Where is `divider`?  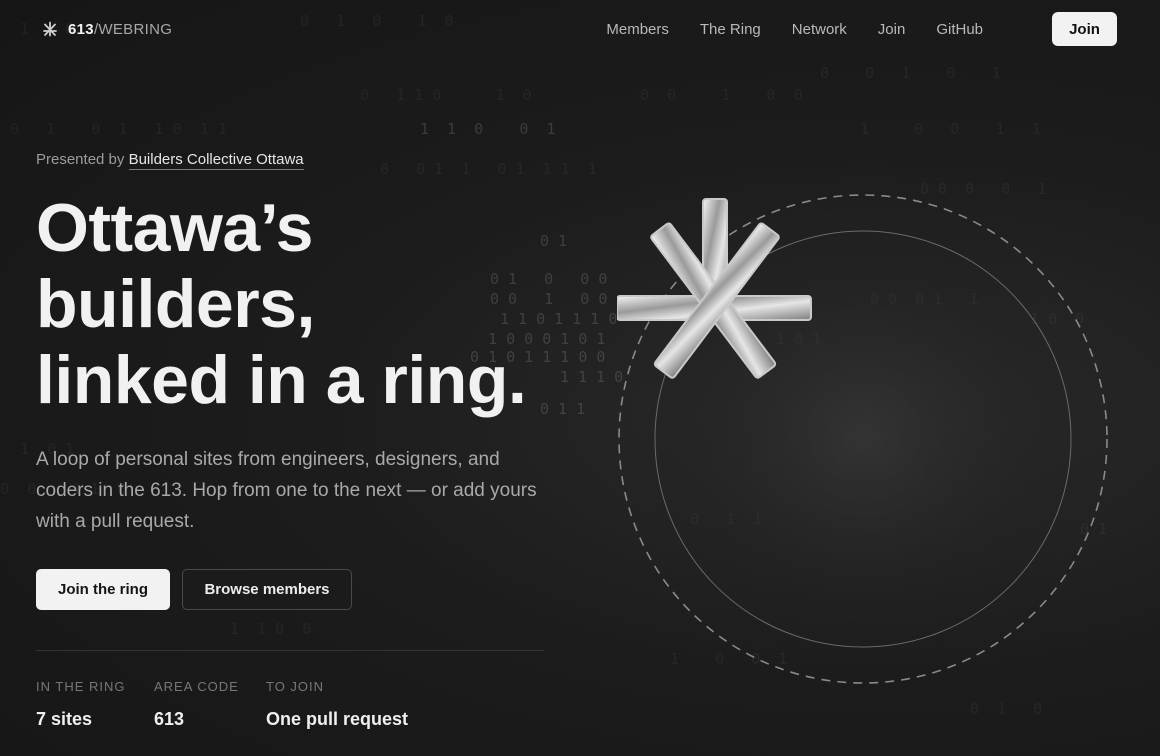 divider is located at coordinates (290, 650).